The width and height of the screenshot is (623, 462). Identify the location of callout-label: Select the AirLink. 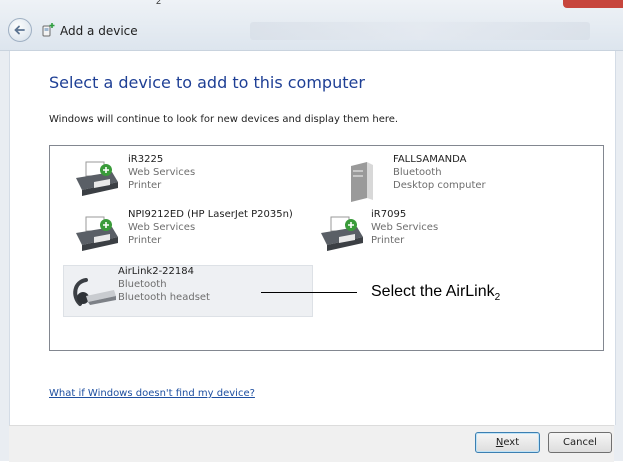
(433, 291).